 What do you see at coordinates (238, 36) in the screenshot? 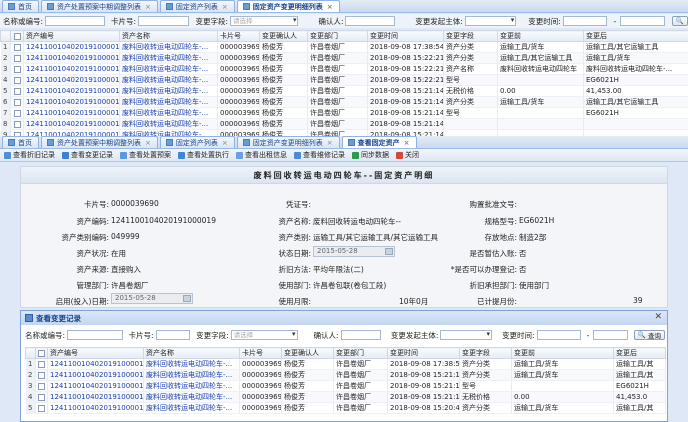
I see `column-header: 卡片号` at bounding box center [238, 36].